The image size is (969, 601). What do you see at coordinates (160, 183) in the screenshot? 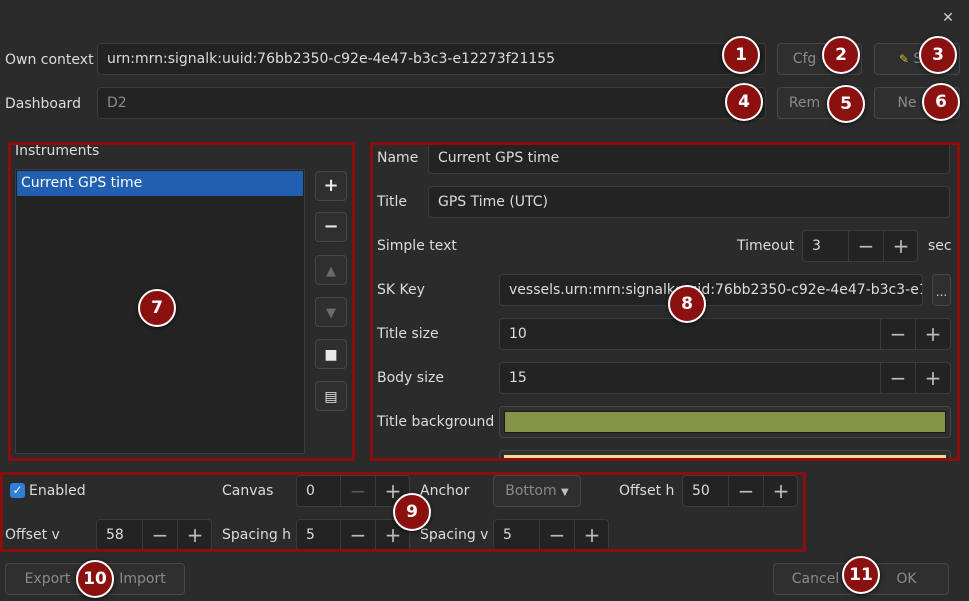
I see `list-item: Current GPS time` at bounding box center [160, 183].